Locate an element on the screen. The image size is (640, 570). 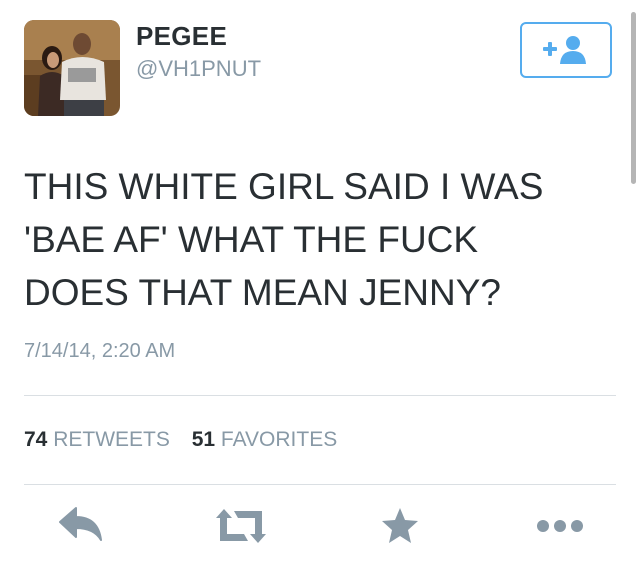
tweet-timestamp: 7/14/14, 2:20 AM is located at coordinates (100, 351).